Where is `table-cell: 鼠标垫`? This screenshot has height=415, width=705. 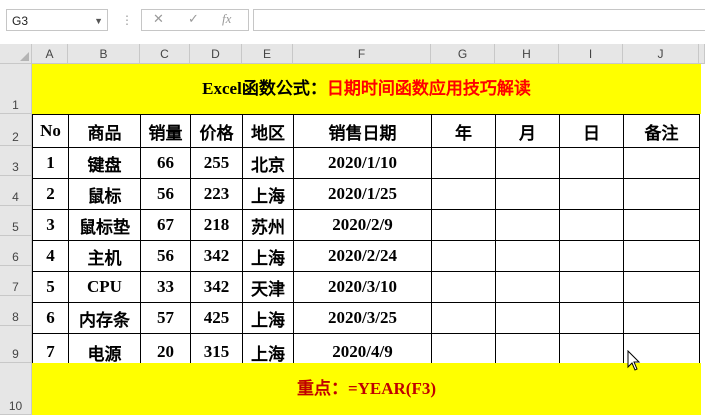
table-cell: 鼠标垫 is located at coordinates (104, 225).